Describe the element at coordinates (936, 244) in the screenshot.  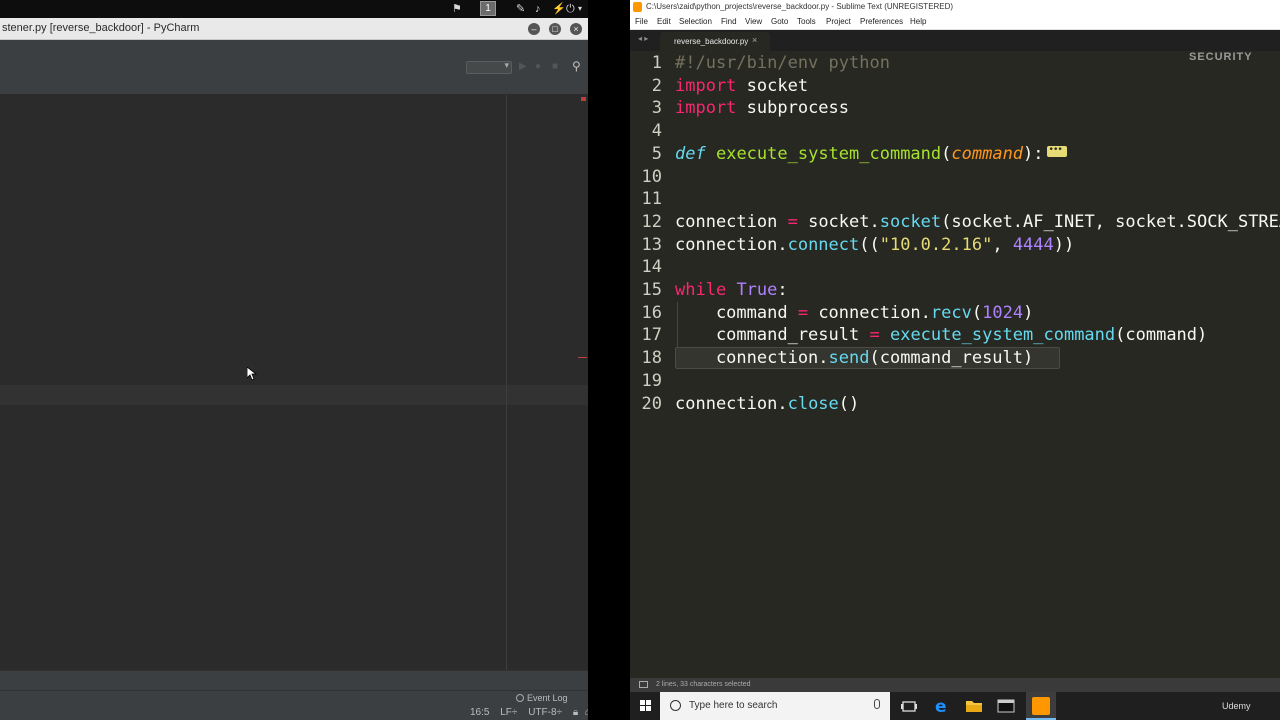
I see `code-token: "10.0.2.16"` at that location.